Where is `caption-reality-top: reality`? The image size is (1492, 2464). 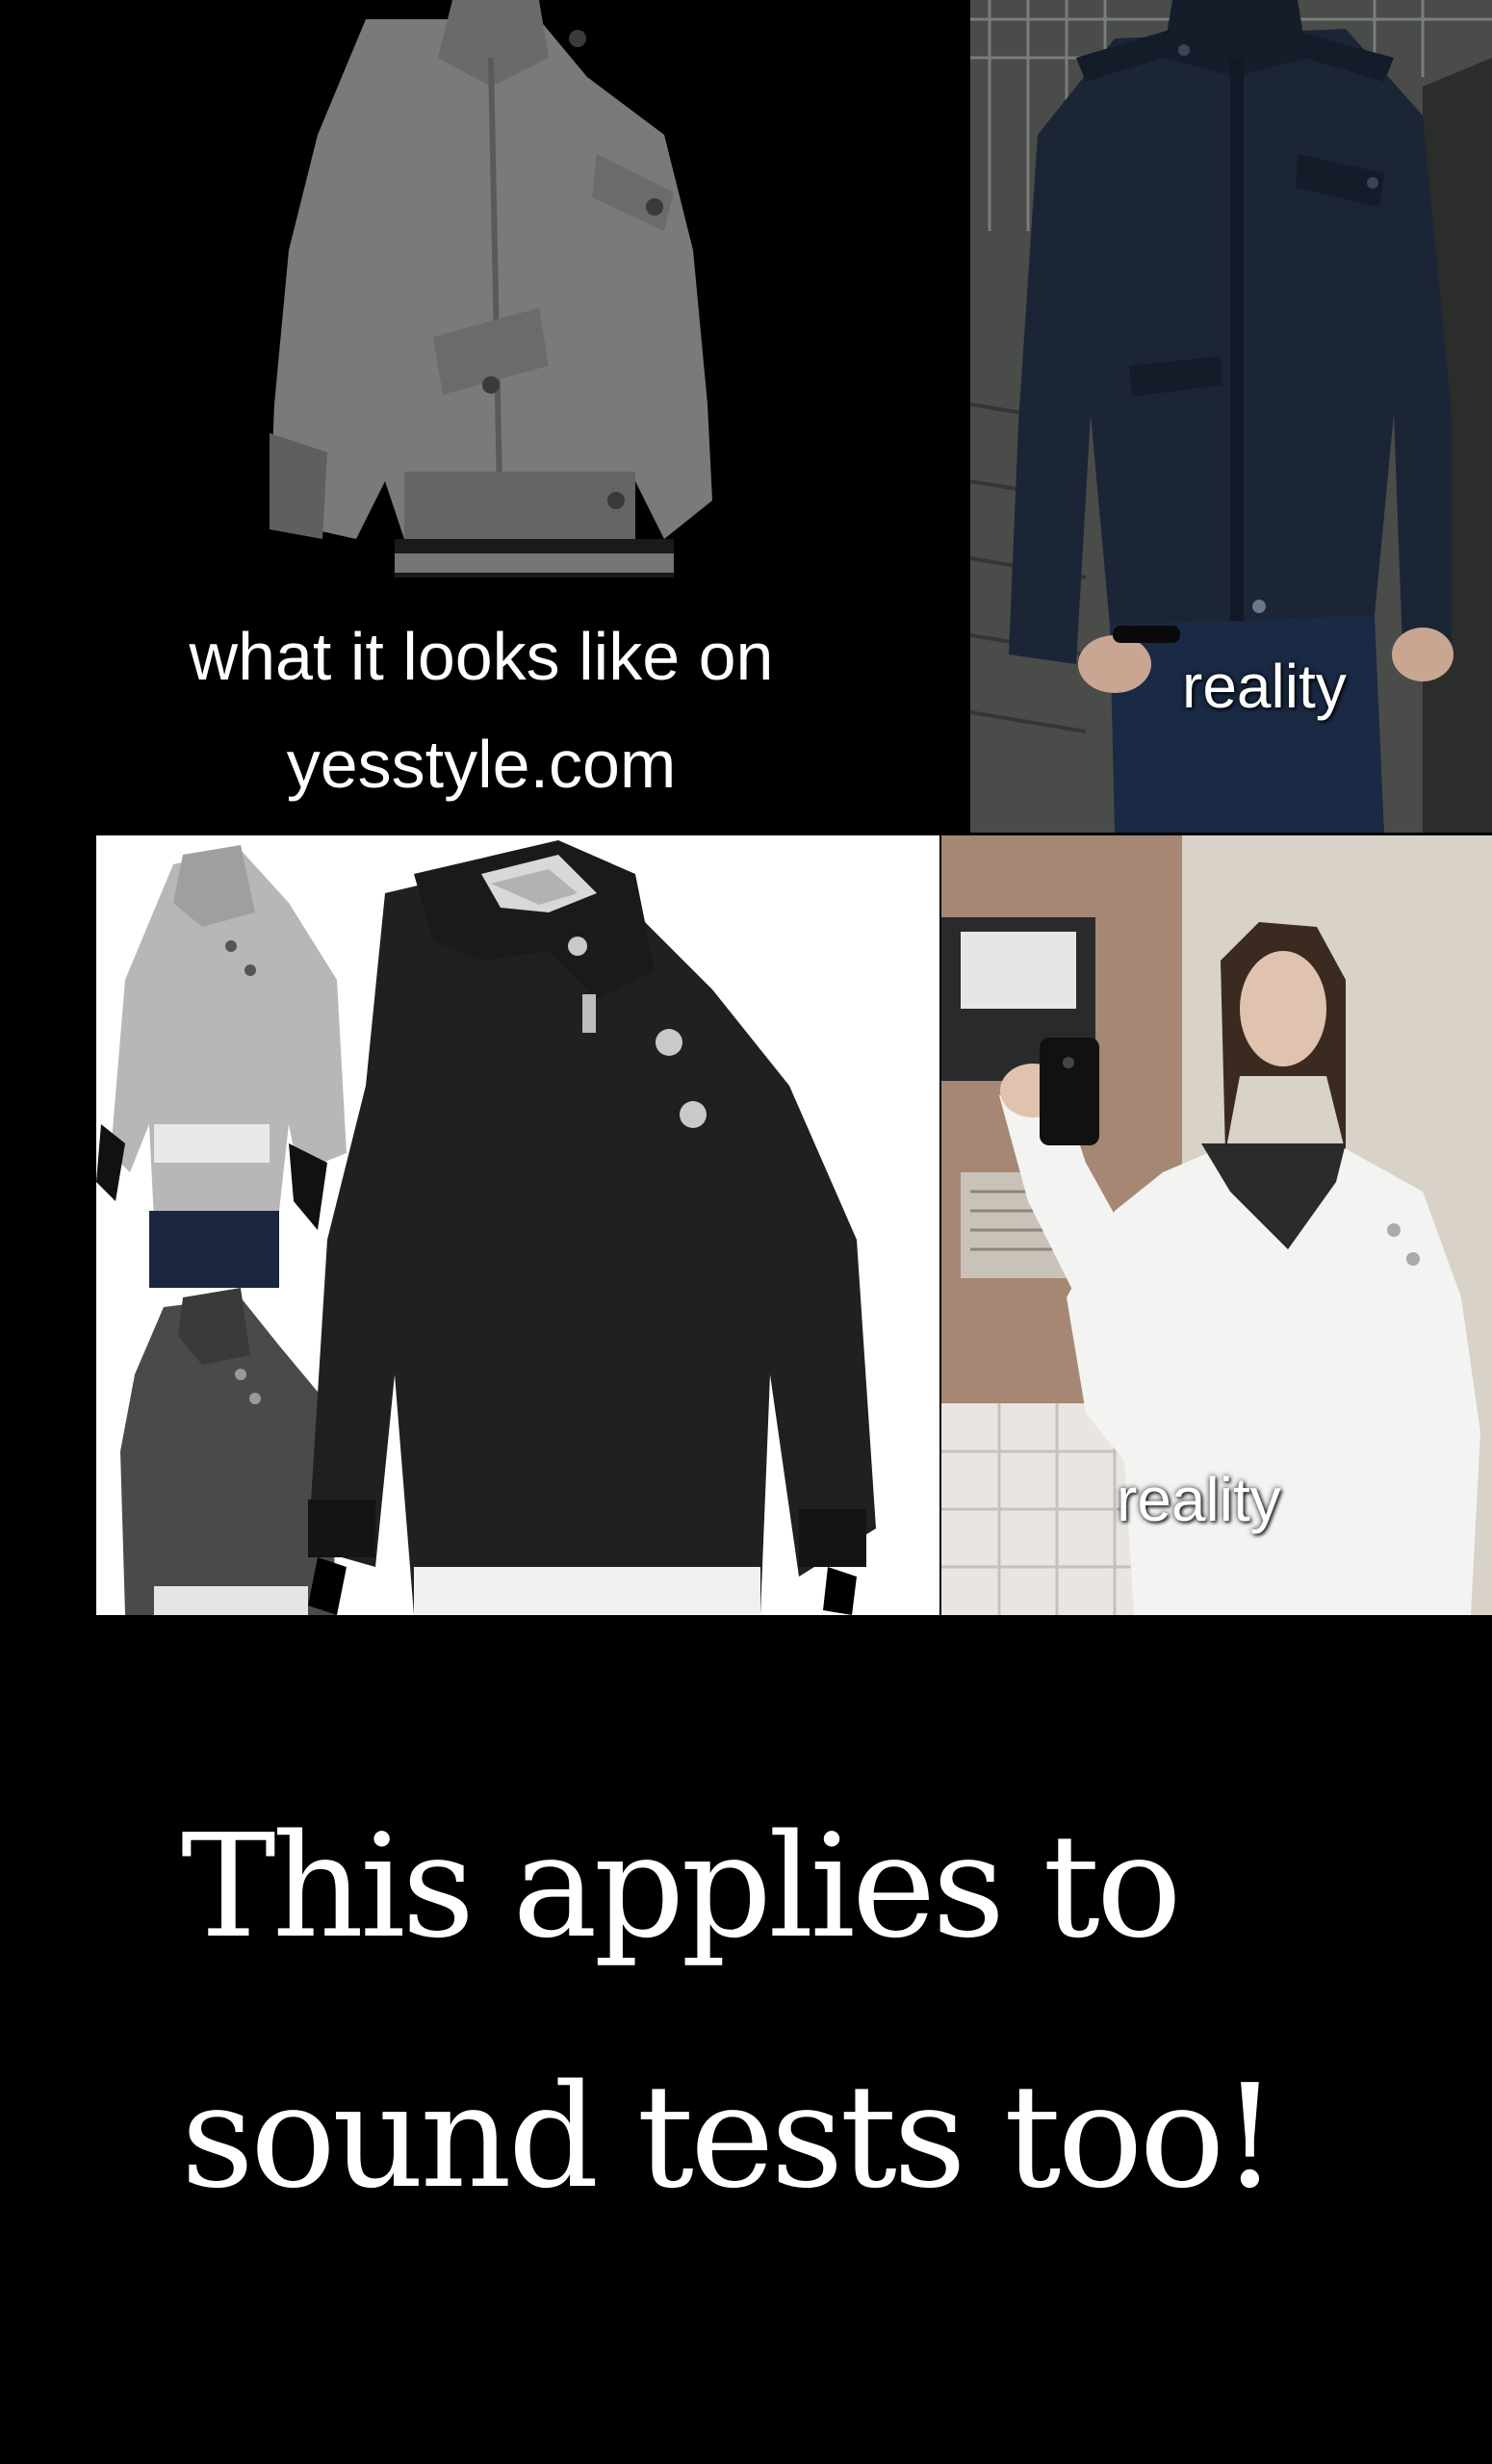
caption-reality-top: reality is located at coordinates (1264, 686).